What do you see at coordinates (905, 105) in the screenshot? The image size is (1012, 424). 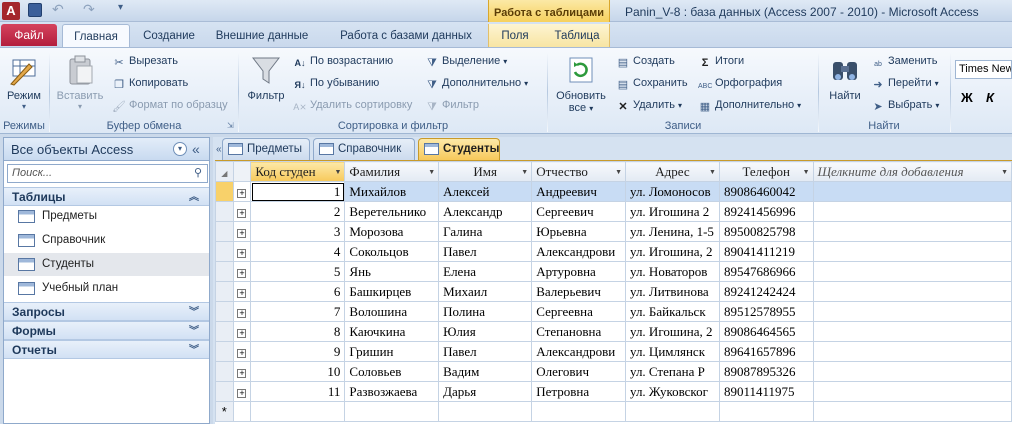 I see `select-button: ➤ Выбрать ▾` at bounding box center [905, 105].